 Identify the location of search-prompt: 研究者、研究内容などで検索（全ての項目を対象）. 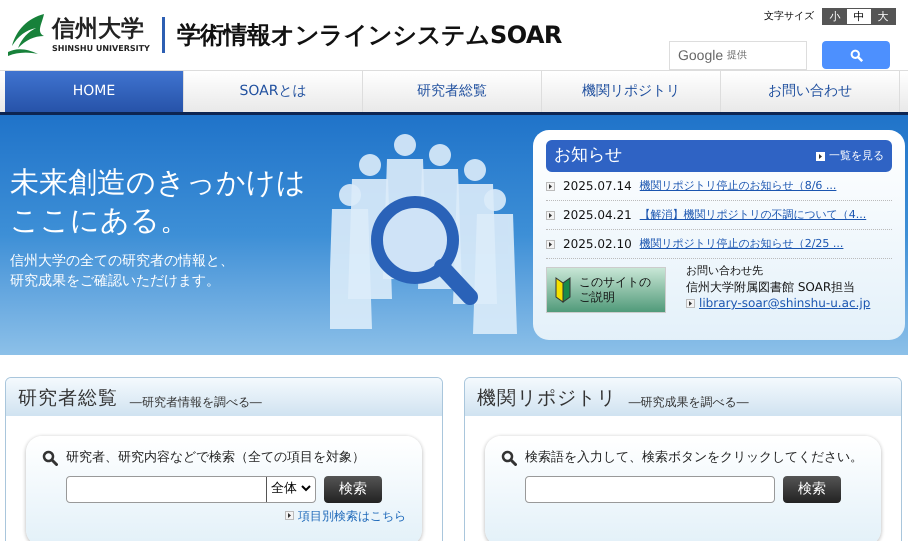
(215, 458).